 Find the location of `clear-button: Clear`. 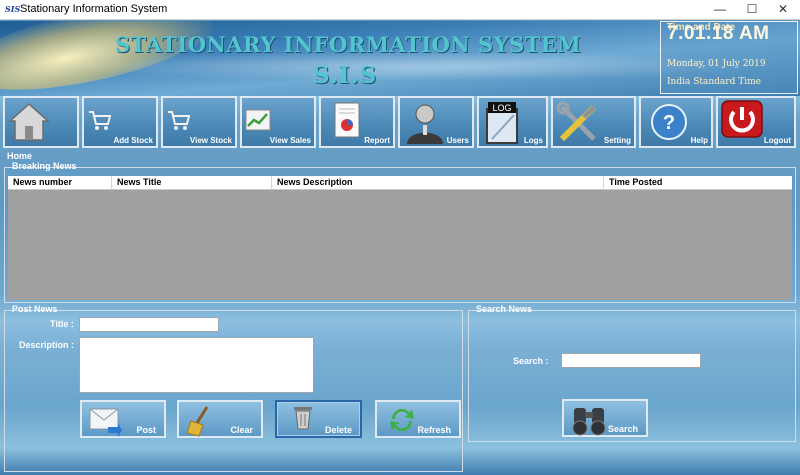

clear-button: Clear is located at coordinates (220, 419).